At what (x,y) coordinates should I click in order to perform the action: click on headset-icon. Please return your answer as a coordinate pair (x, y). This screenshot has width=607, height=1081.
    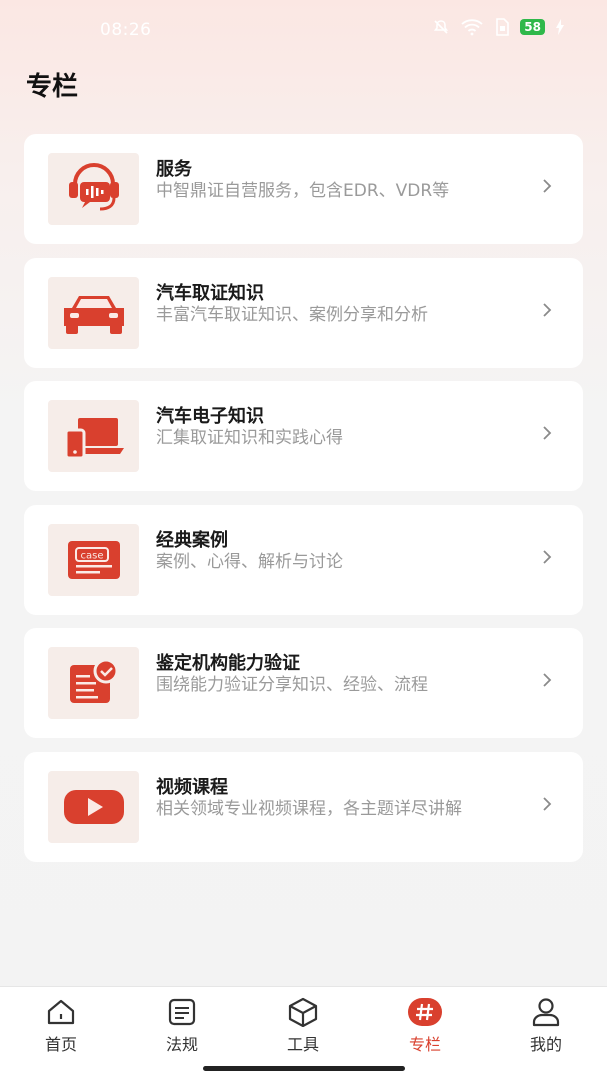
    Looking at the image, I should click on (93, 187).